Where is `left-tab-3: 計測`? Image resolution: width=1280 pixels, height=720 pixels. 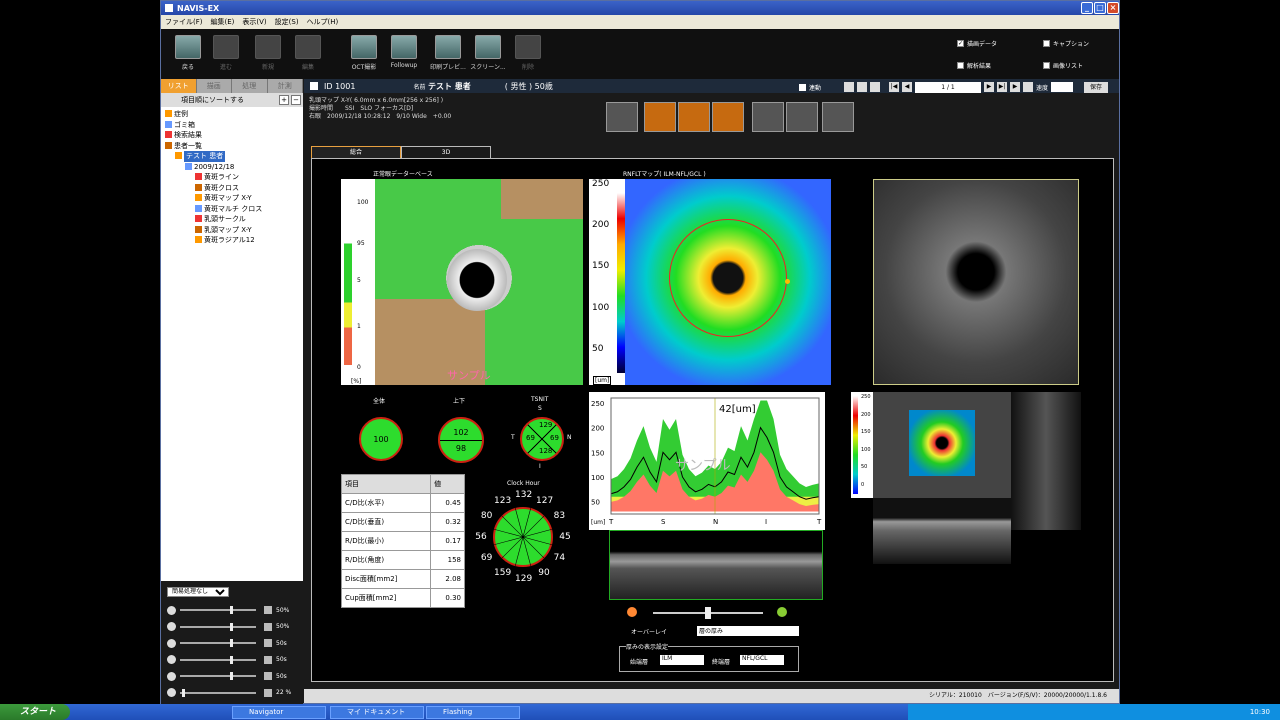 left-tab-3: 計測 is located at coordinates (285, 86).